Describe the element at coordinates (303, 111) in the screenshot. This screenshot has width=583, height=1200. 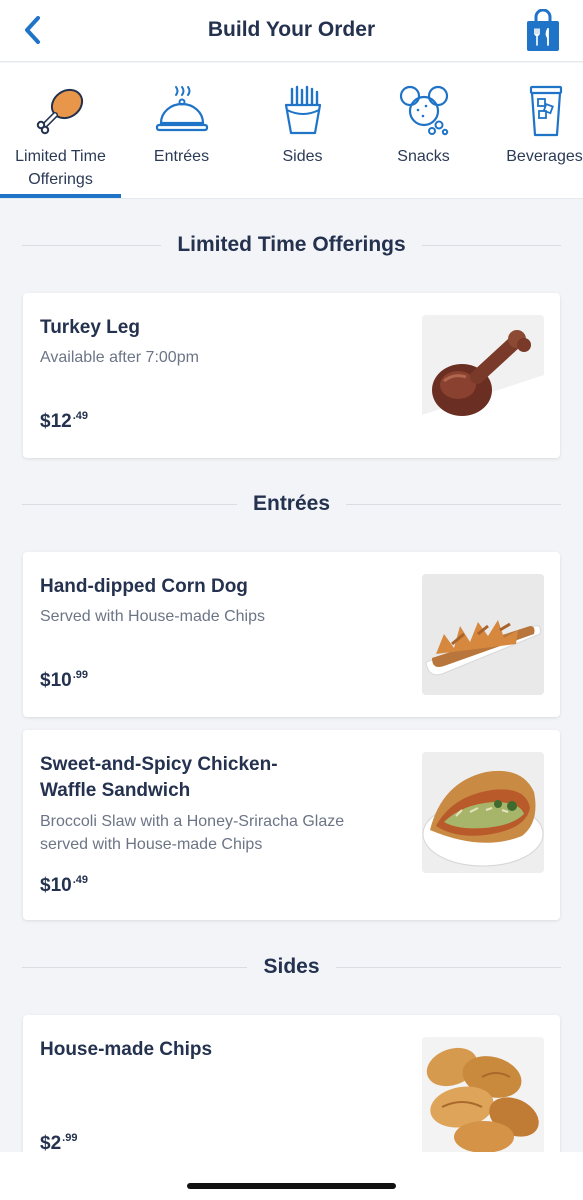
I see `fries-icon` at that location.